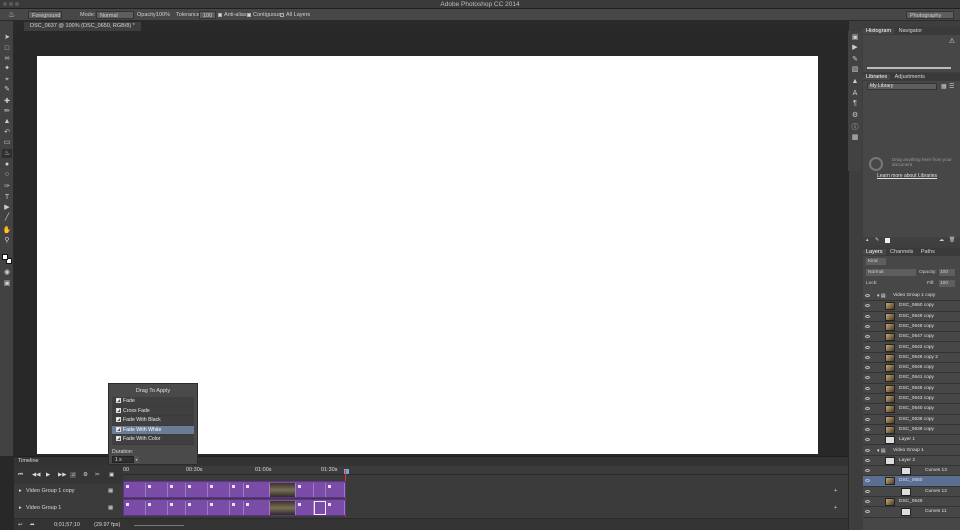  I want to click on type-tool-icon: T, so click(7, 197).